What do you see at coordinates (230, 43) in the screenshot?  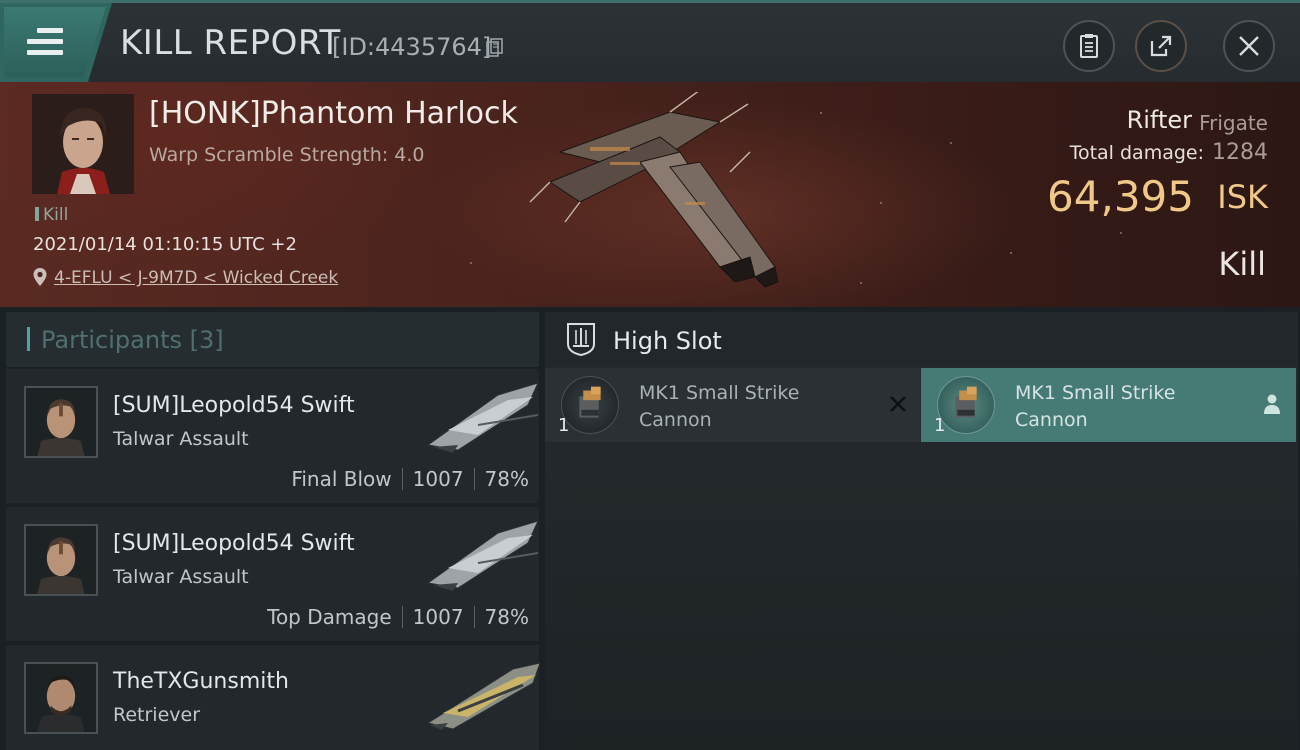 I see `page-title: KILL REPORT` at bounding box center [230, 43].